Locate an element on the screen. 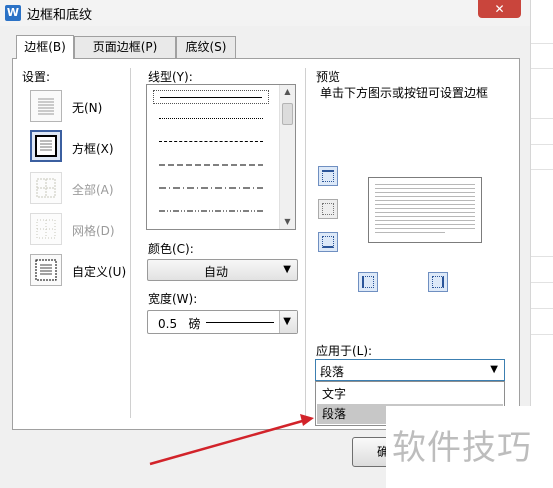 Image resolution: width=553 pixels, height=488 pixels. tab-shading: 底纹(S) is located at coordinates (206, 47).